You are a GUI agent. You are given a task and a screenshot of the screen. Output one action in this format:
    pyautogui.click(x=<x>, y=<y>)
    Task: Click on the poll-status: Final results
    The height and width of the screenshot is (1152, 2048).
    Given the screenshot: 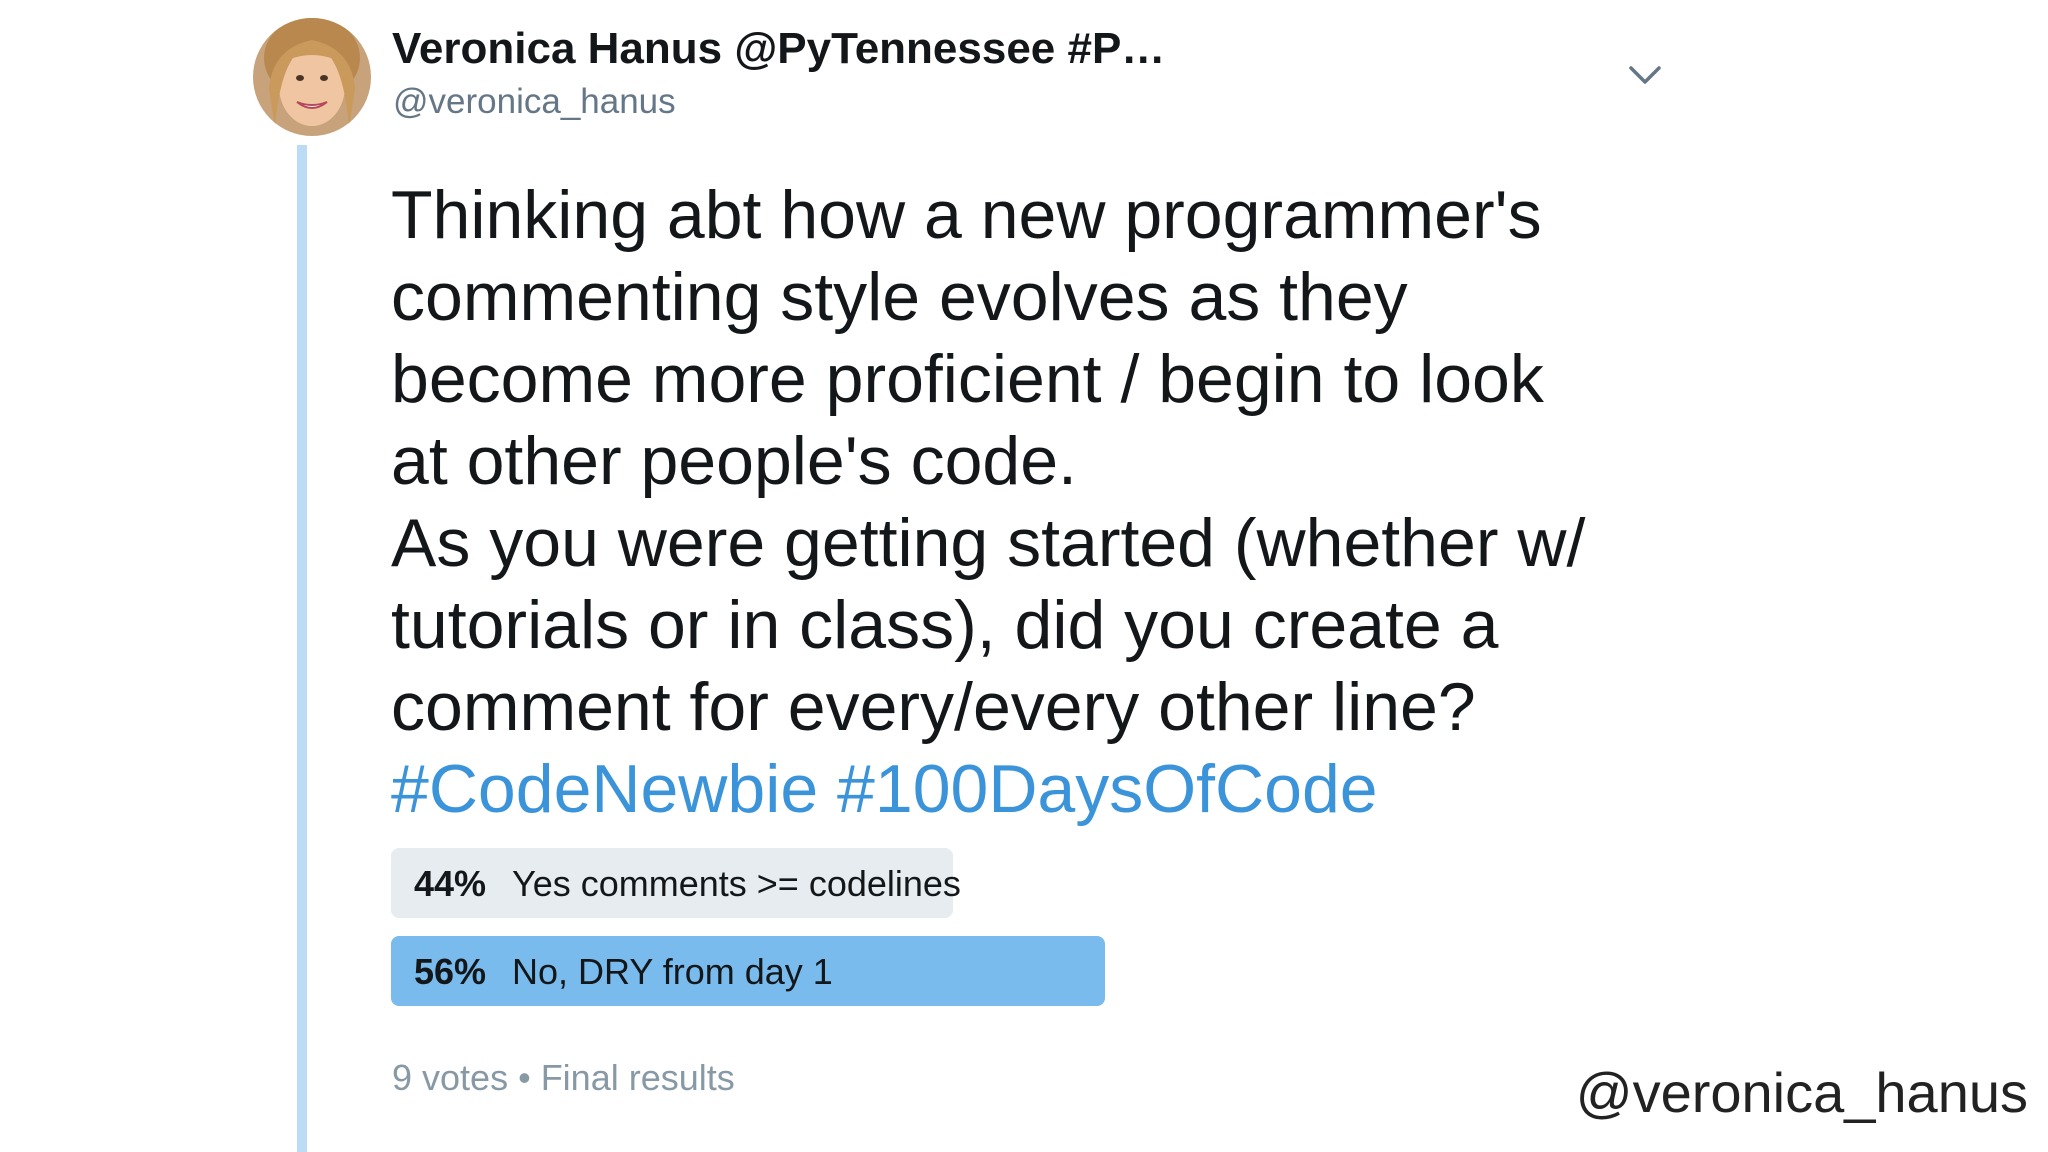 What is the action you would take?
    pyautogui.click(x=637, y=1077)
    